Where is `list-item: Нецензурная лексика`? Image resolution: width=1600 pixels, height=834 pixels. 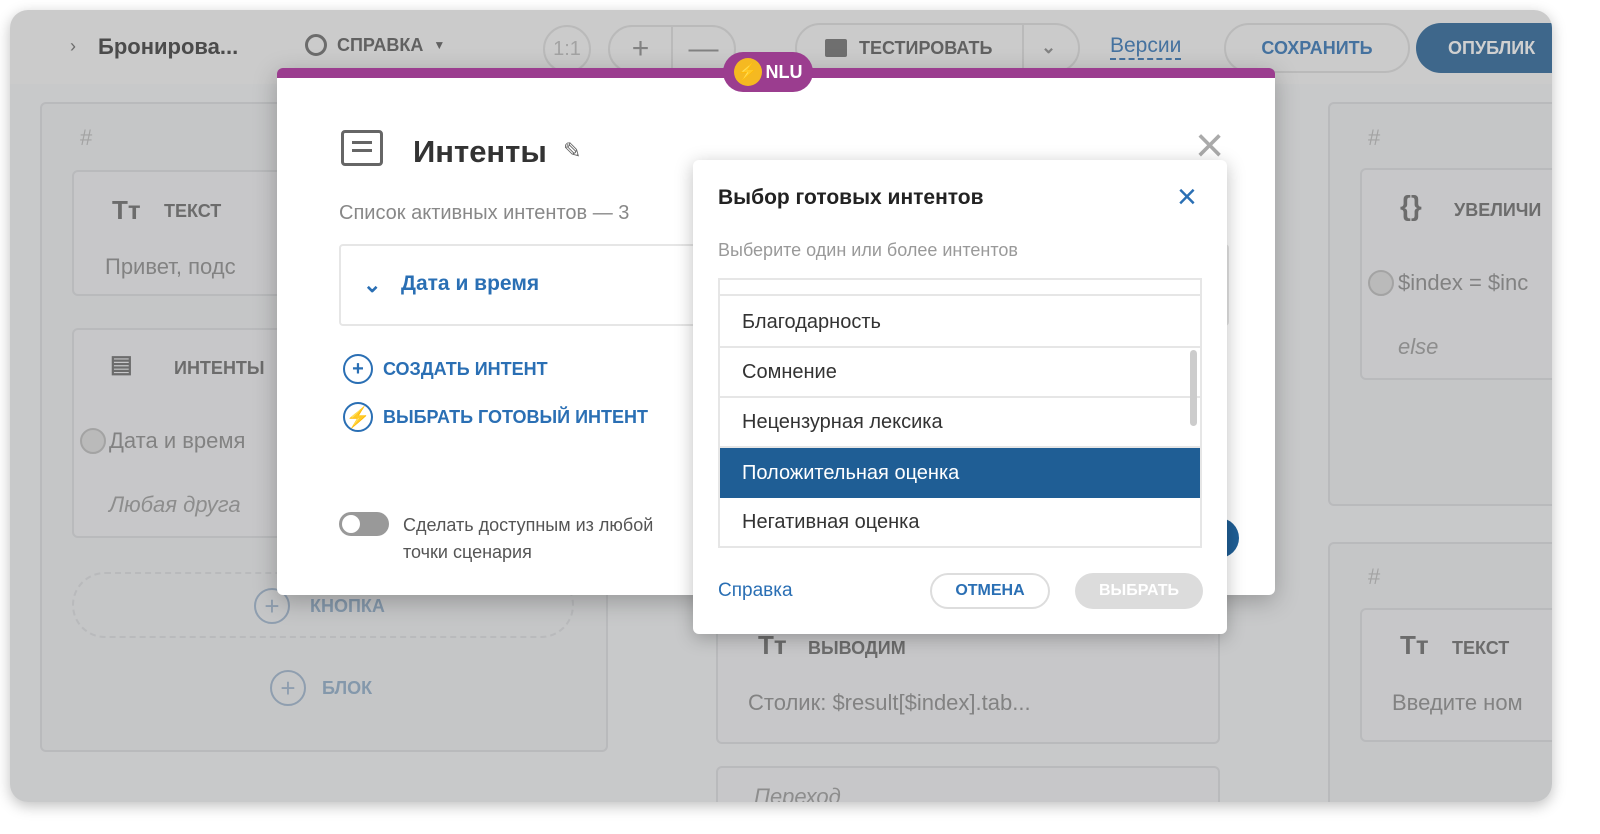
list-item: Нецензурная лексика is located at coordinates (960, 423).